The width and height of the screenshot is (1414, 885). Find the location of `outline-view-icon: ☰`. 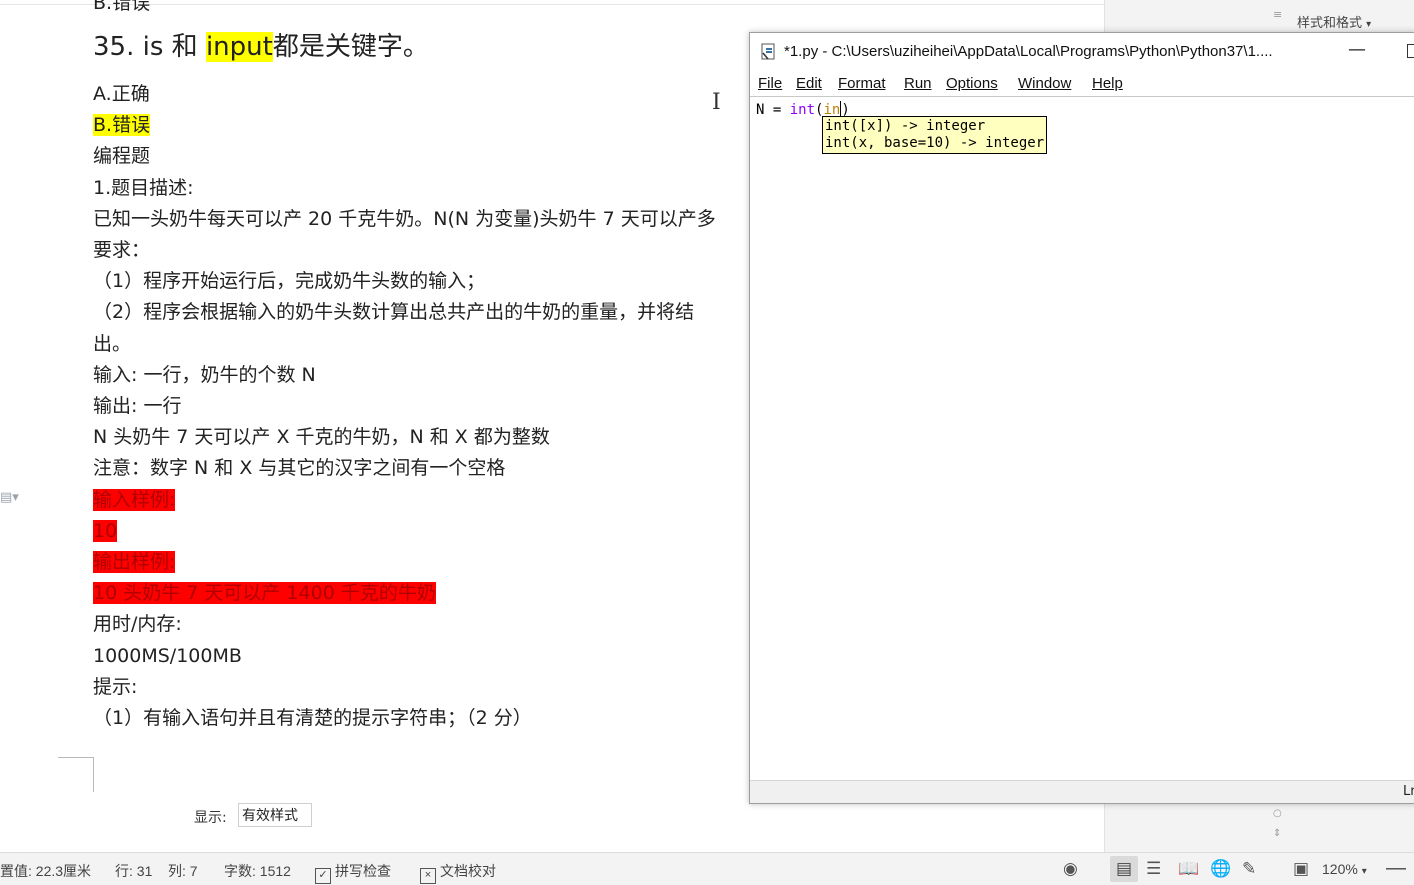

outline-view-icon: ☰ is located at coordinates (1153, 869).